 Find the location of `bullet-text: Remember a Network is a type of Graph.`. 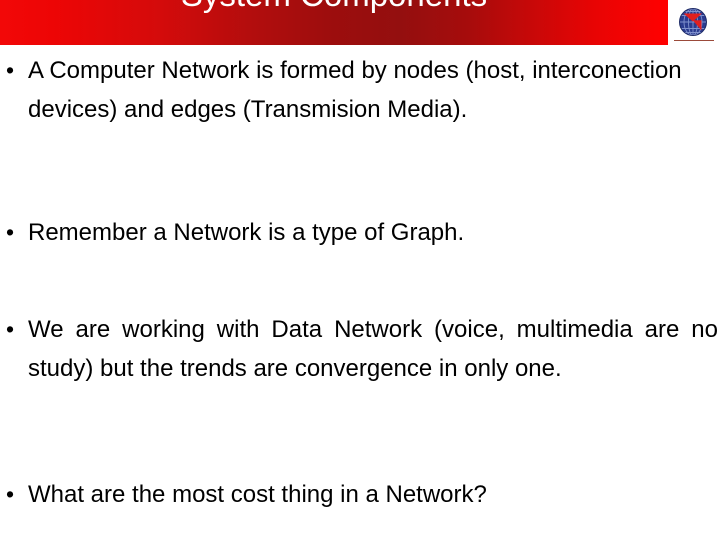

bullet-text: Remember a Network is a type of Graph. is located at coordinates (246, 232).